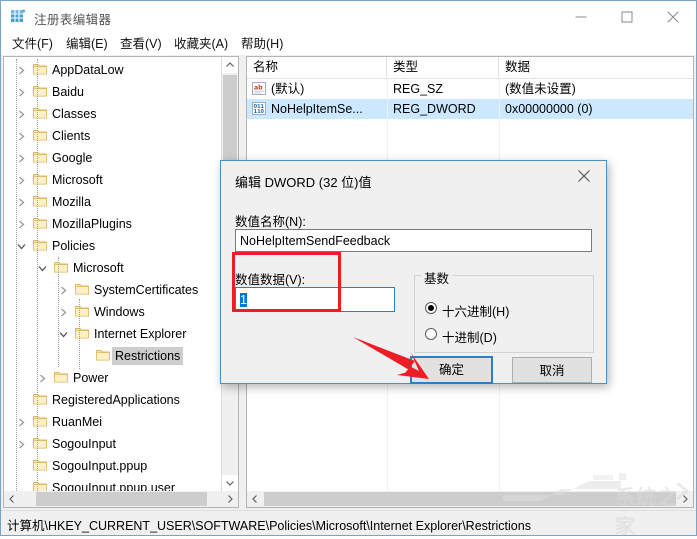  Describe the element at coordinates (71, 136) in the screenshot. I see `tree-item-label: Clients` at that location.